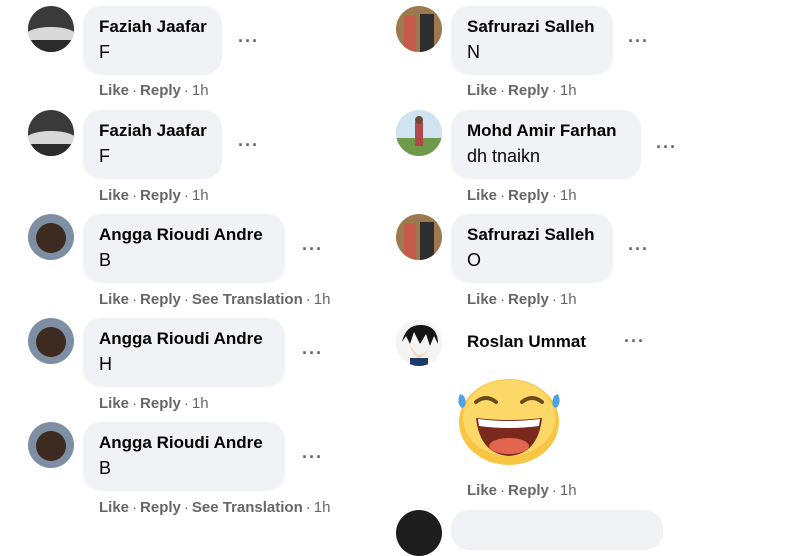  I want to click on comment-text: O, so click(474, 260).